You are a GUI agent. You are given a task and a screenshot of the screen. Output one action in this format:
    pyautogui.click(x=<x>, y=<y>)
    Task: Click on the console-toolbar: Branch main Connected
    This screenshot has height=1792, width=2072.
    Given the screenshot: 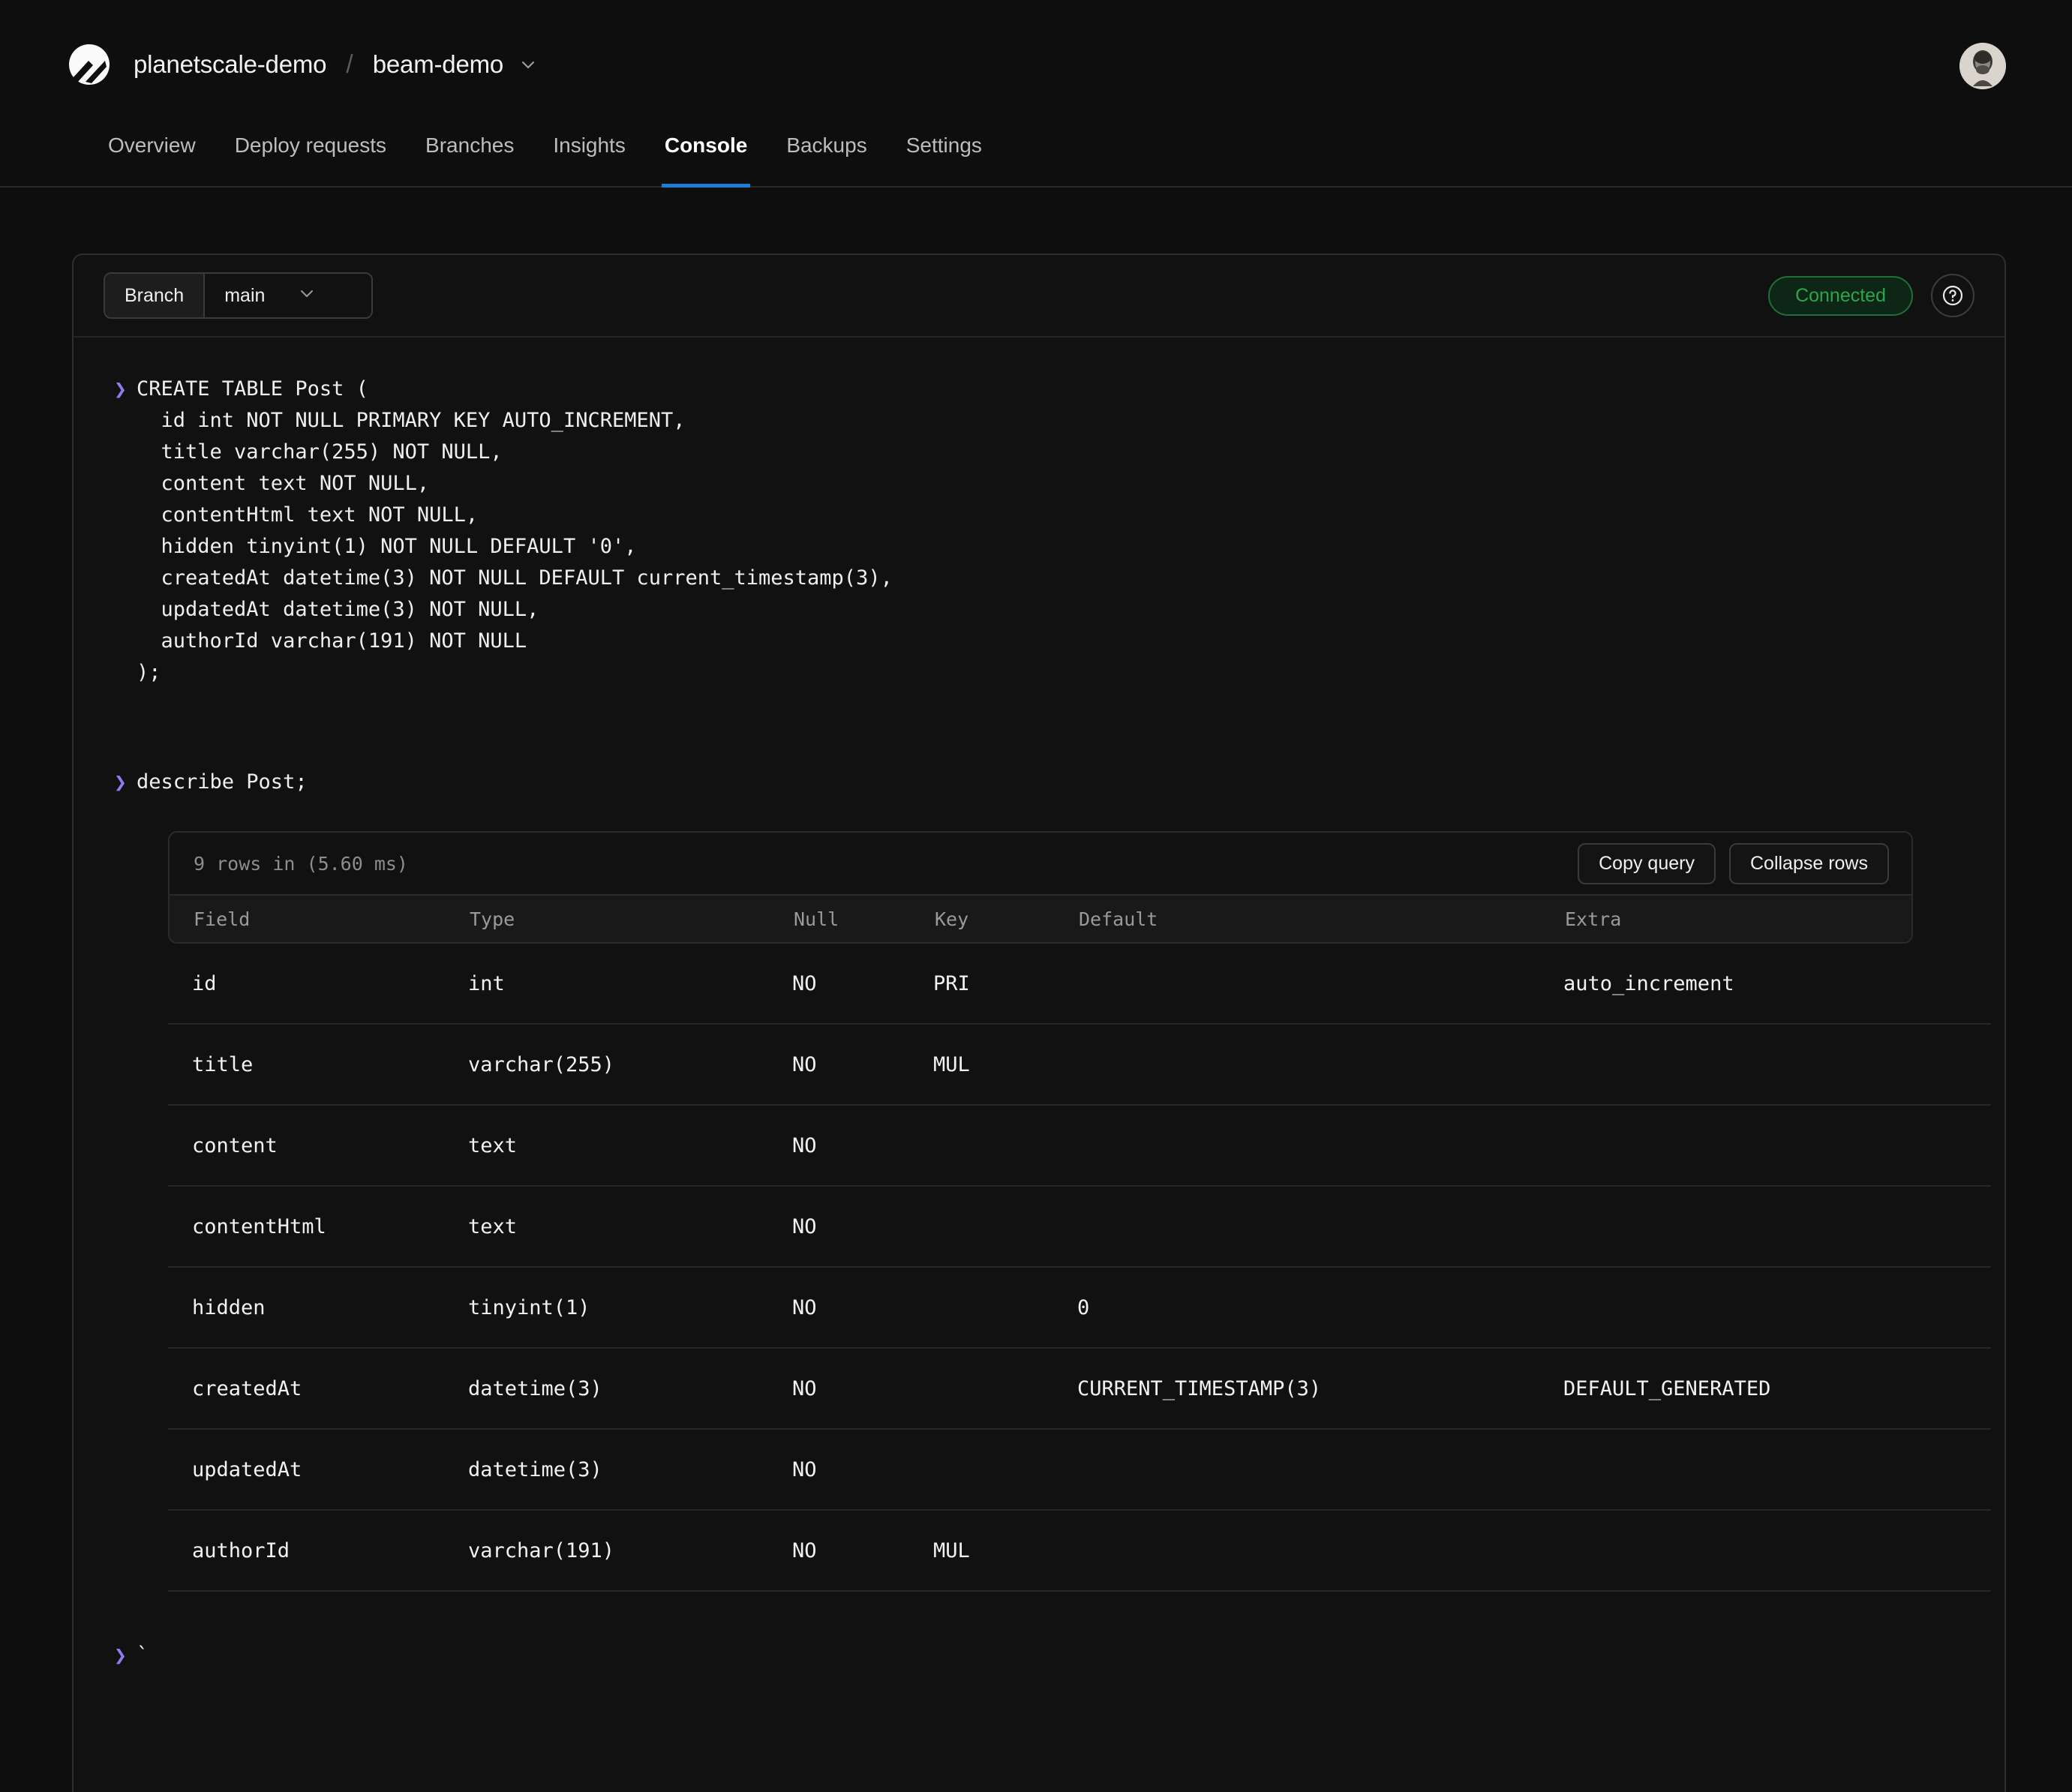 What is the action you would take?
    pyautogui.click(x=1039, y=296)
    